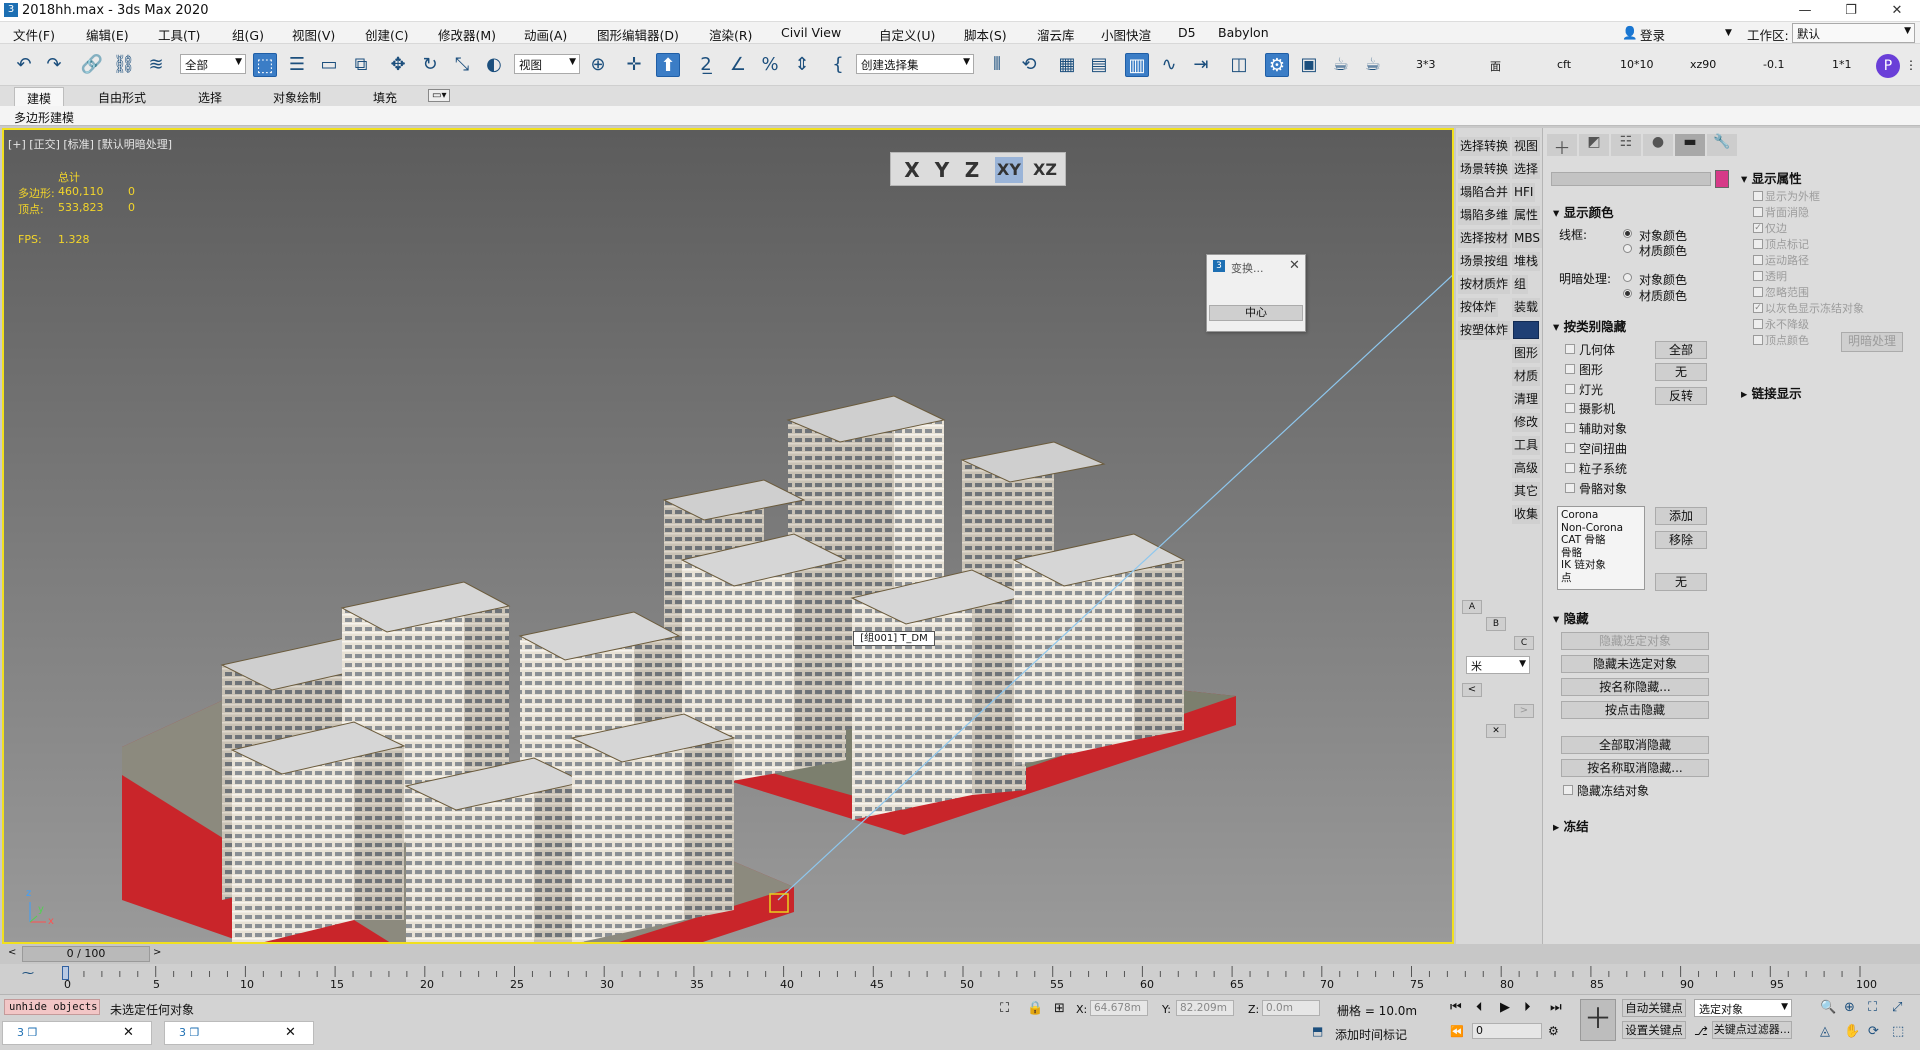 Image resolution: width=1920 pixels, height=1050 pixels. I want to click on category-remove-button: 移除, so click(1681, 540).